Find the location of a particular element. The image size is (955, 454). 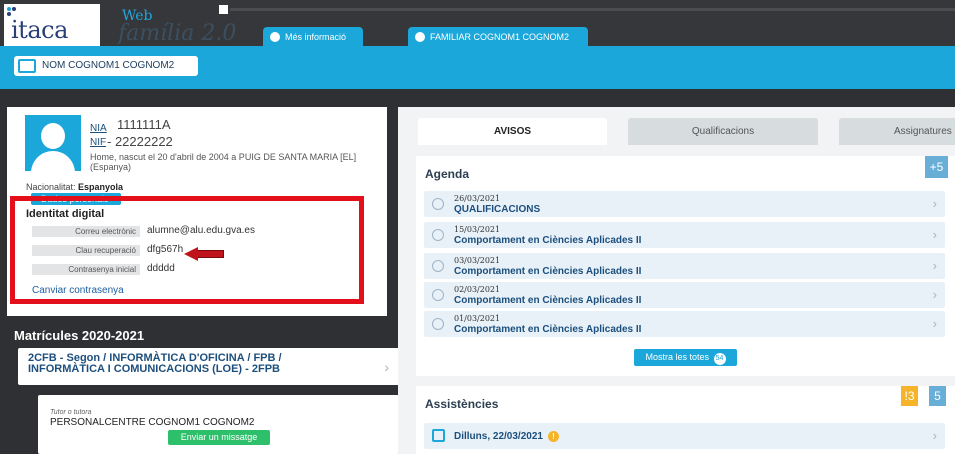

attendance-date: Dilluns, 22/03/2021! is located at coordinates (506, 436).